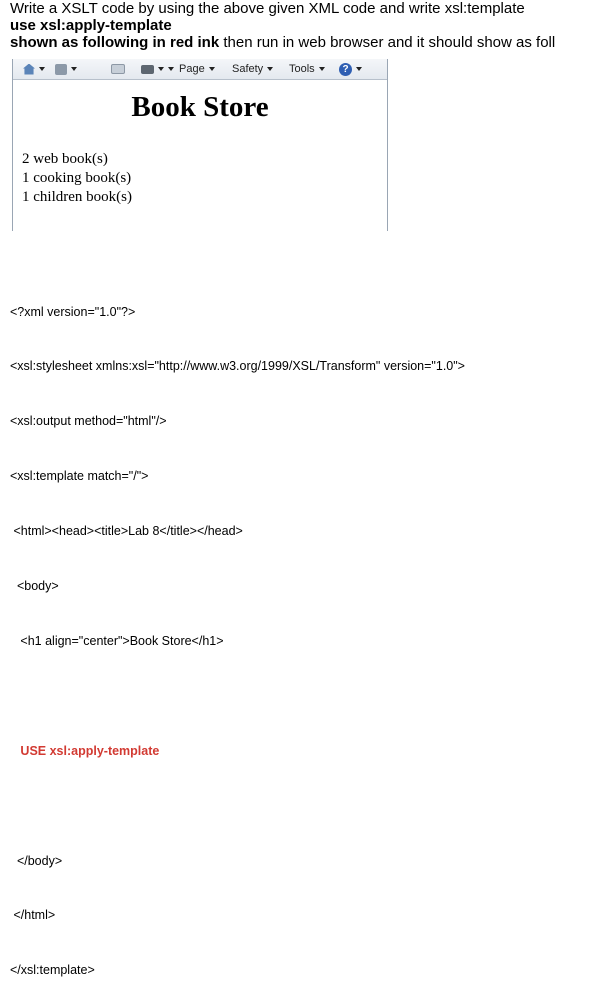 The width and height of the screenshot is (594, 998). What do you see at coordinates (85, 750) in the screenshot?
I see `apply-template-placeholder: USE xsl:apply-template` at bounding box center [85, 750].